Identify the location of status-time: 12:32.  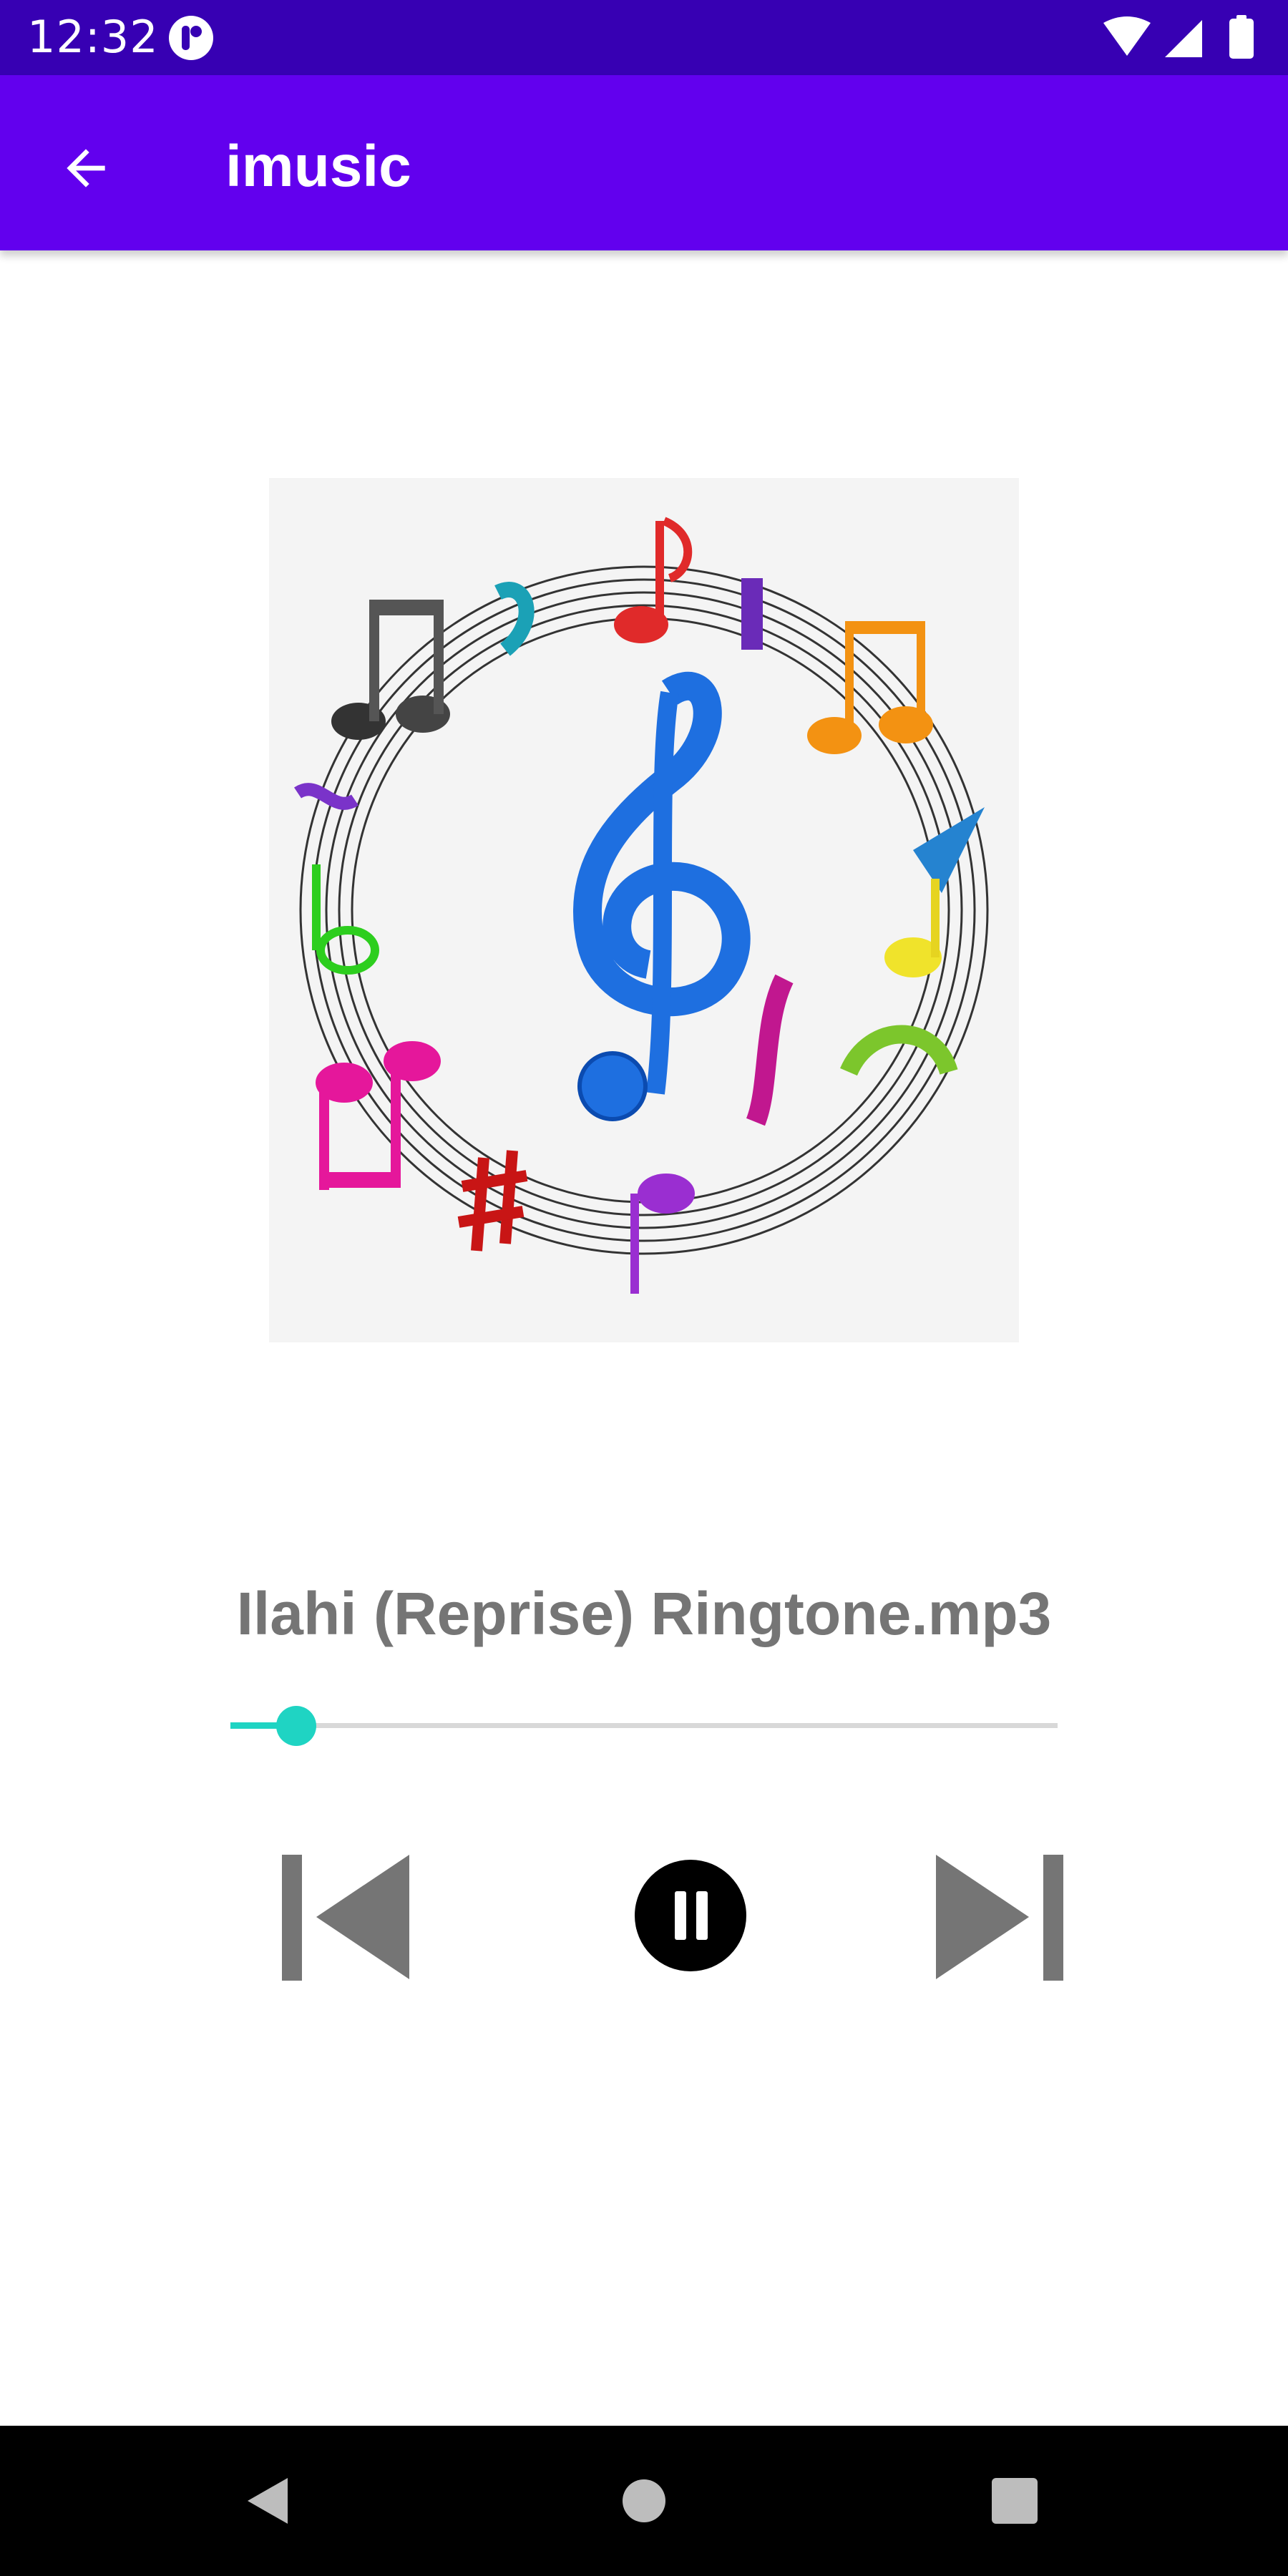
(93, 37).